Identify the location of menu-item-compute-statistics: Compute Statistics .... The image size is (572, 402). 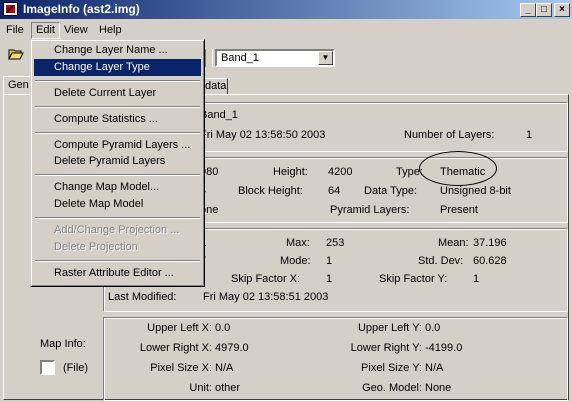
(117, 119).